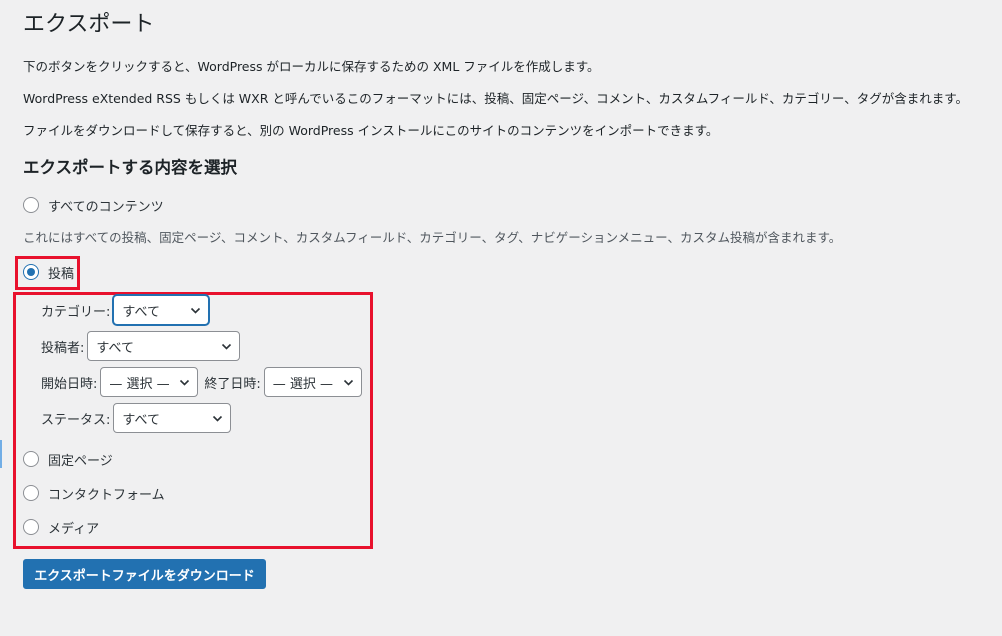 This screenshot has width=1002, height=636. I want to click on radio-contact-forms: コンタクトフォーム, so click(94, 493).